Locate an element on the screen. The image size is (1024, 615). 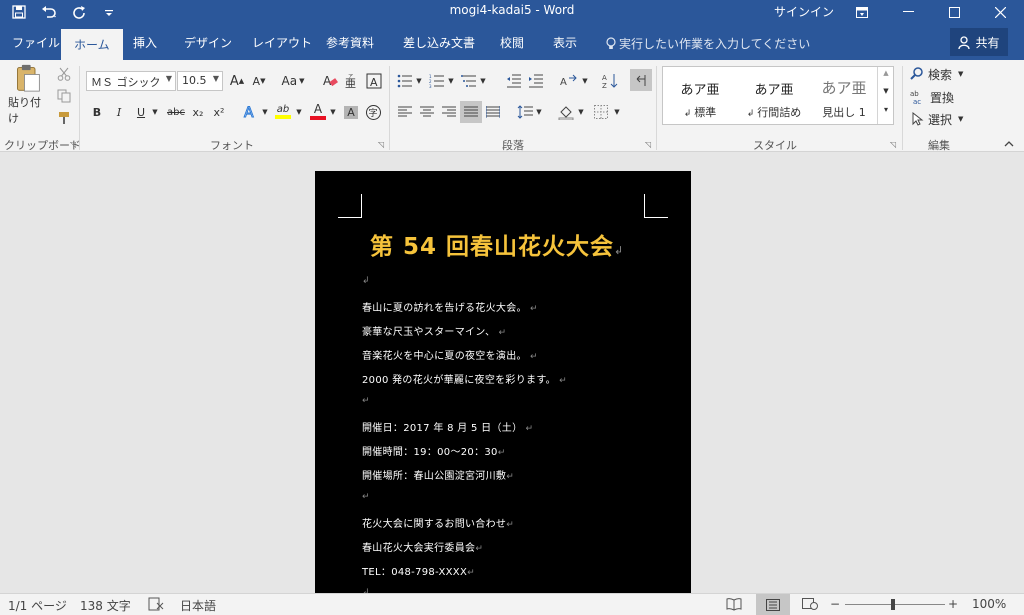
tab-insert: 挿入 is located at coordinates (145, 42).